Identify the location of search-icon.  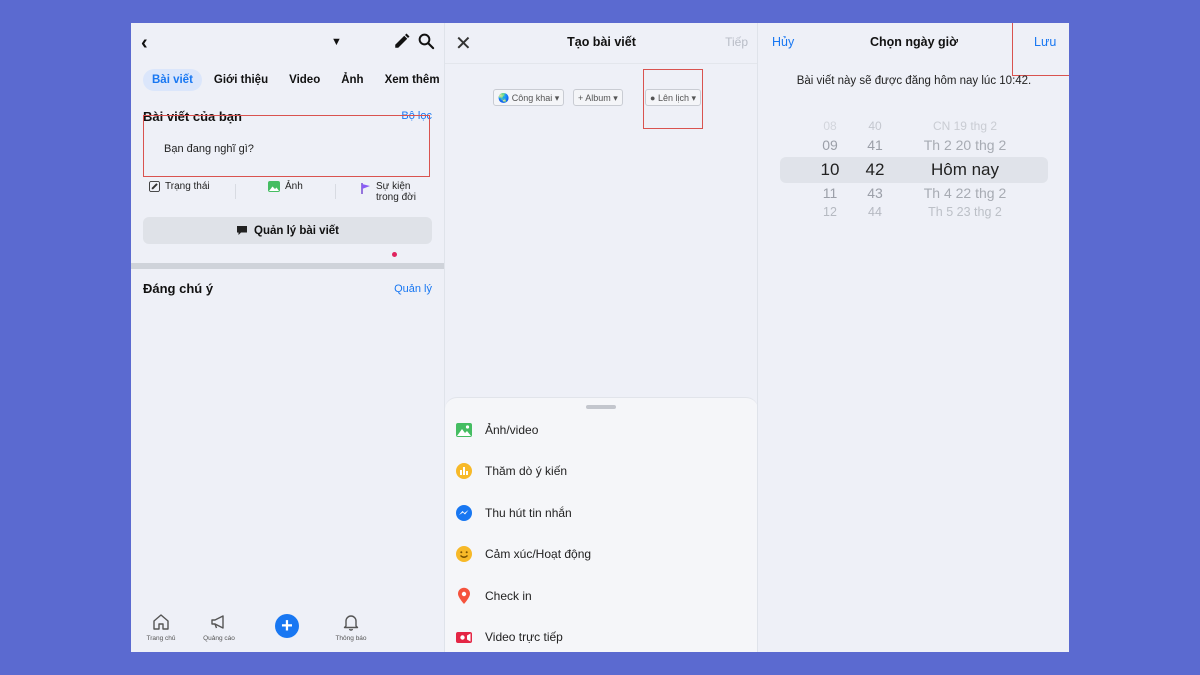
(426, 41).